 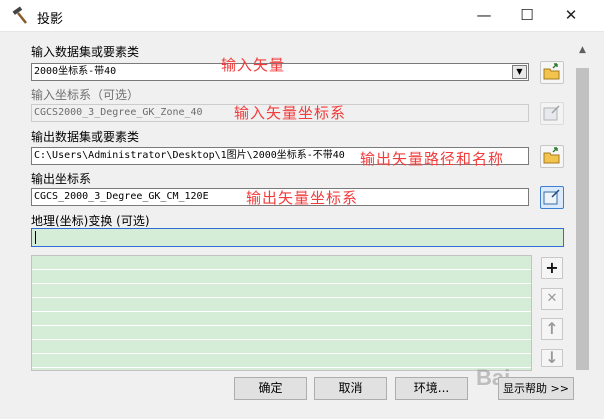 What do you see at coordinates (527, 15) in the screenshot?
I see `maximize-button: ☐` at bounding box center [527, 15].